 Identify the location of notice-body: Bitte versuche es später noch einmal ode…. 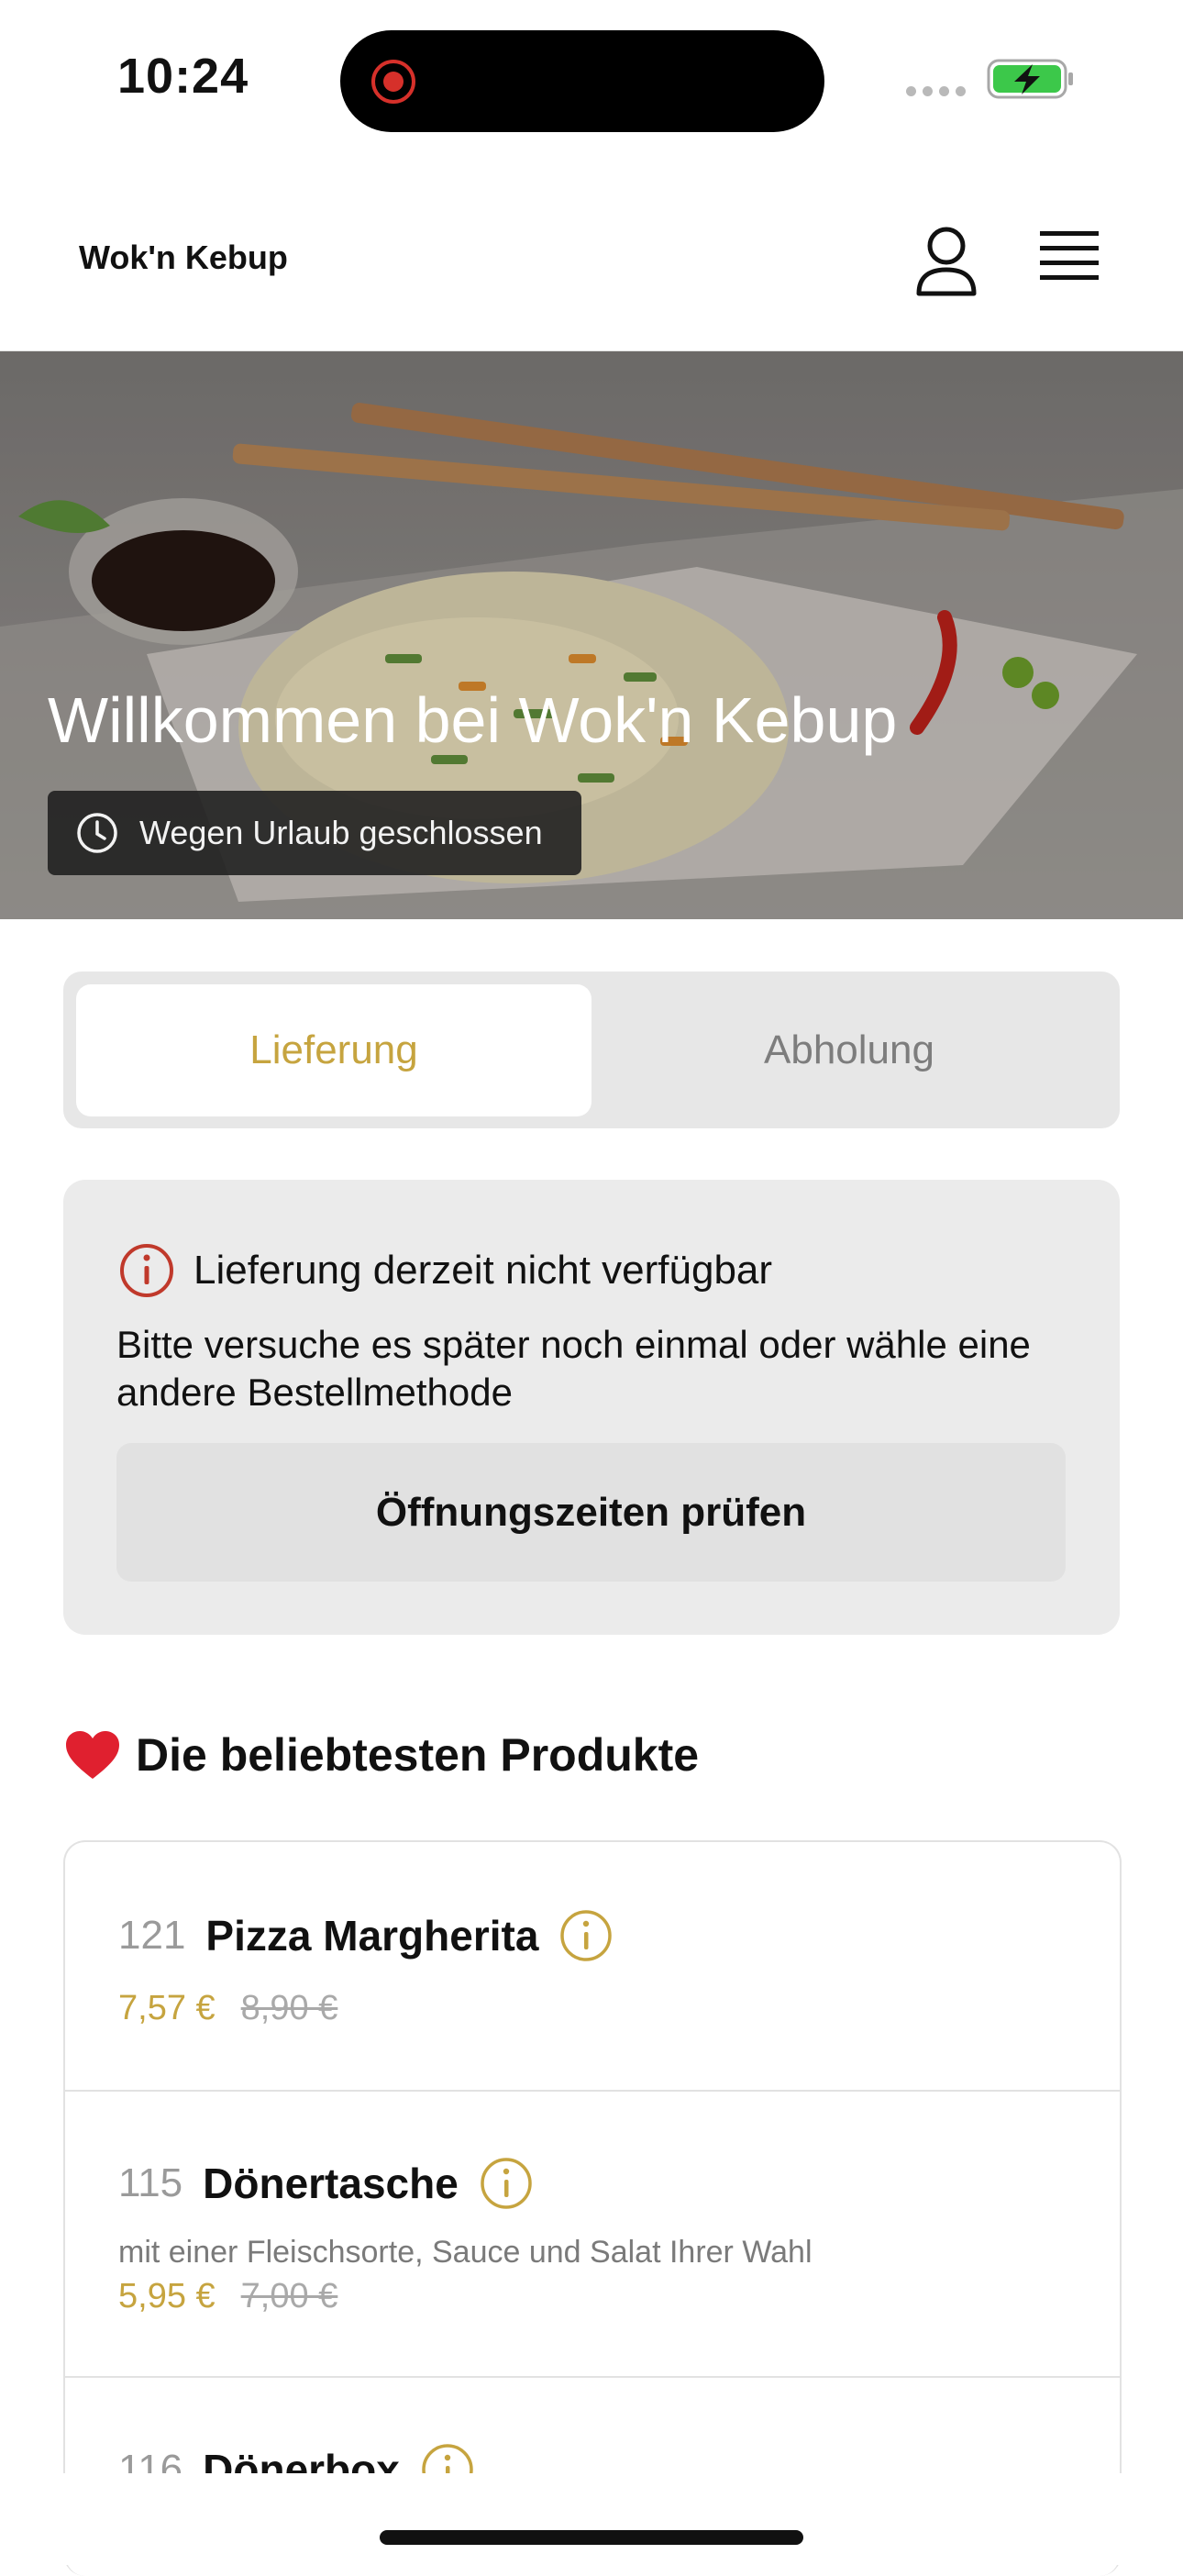
(573, 1368).